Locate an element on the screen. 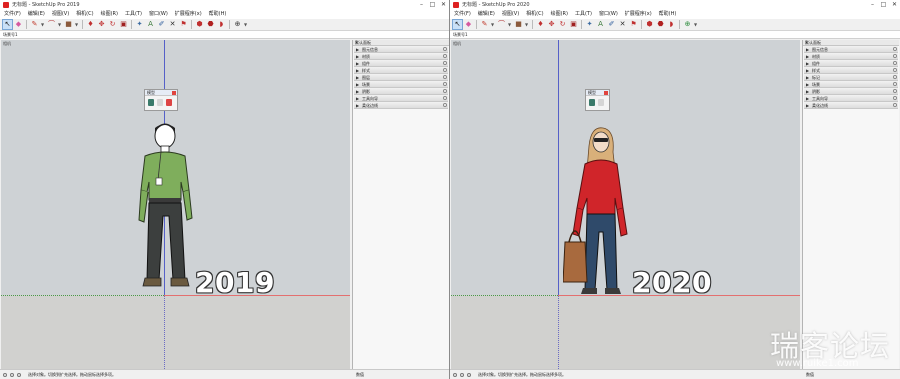 Image resolution: width=900 pixels, height=379 pixels. scale-figure-woman is located at coordinates (599, 211).